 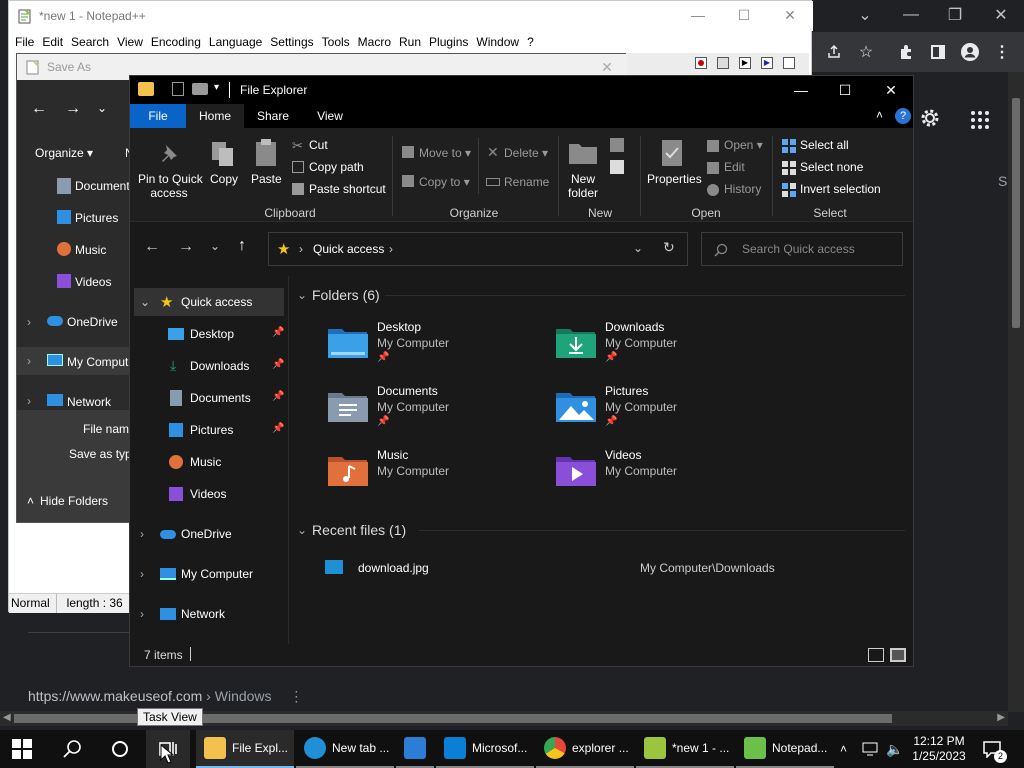 I want to click on network-tray-icon, so click(x=870, y=749).